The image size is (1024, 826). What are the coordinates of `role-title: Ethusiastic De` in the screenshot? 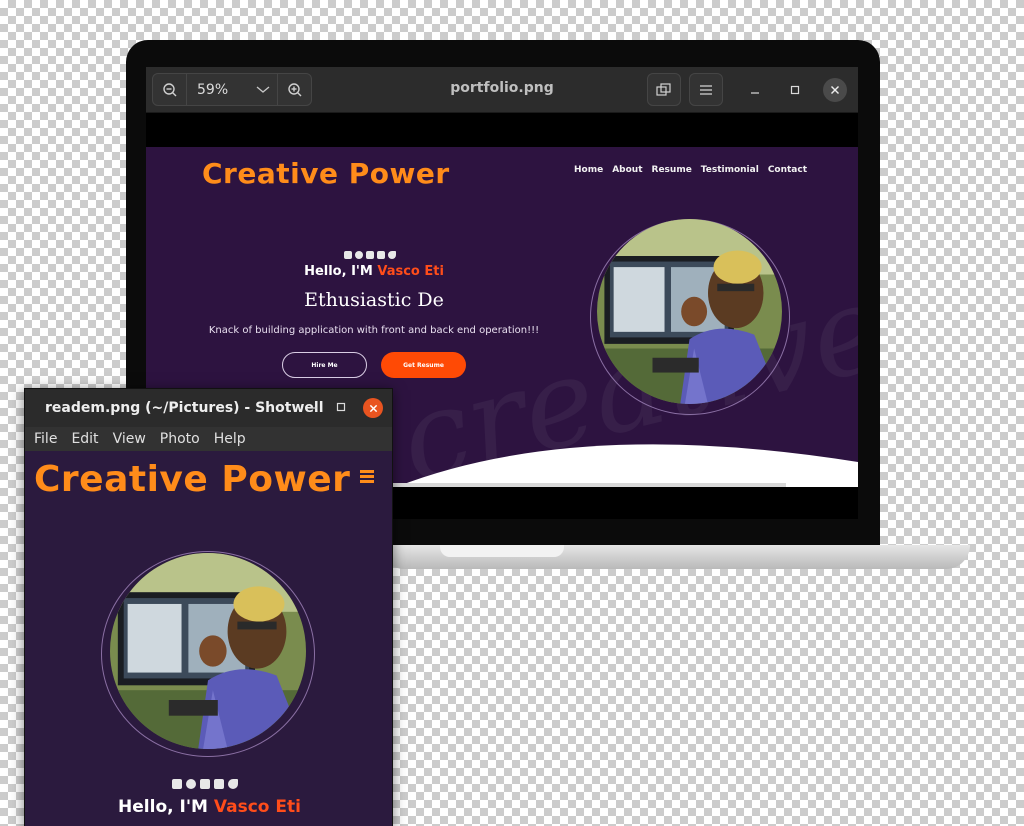 It's located at (374, 300).